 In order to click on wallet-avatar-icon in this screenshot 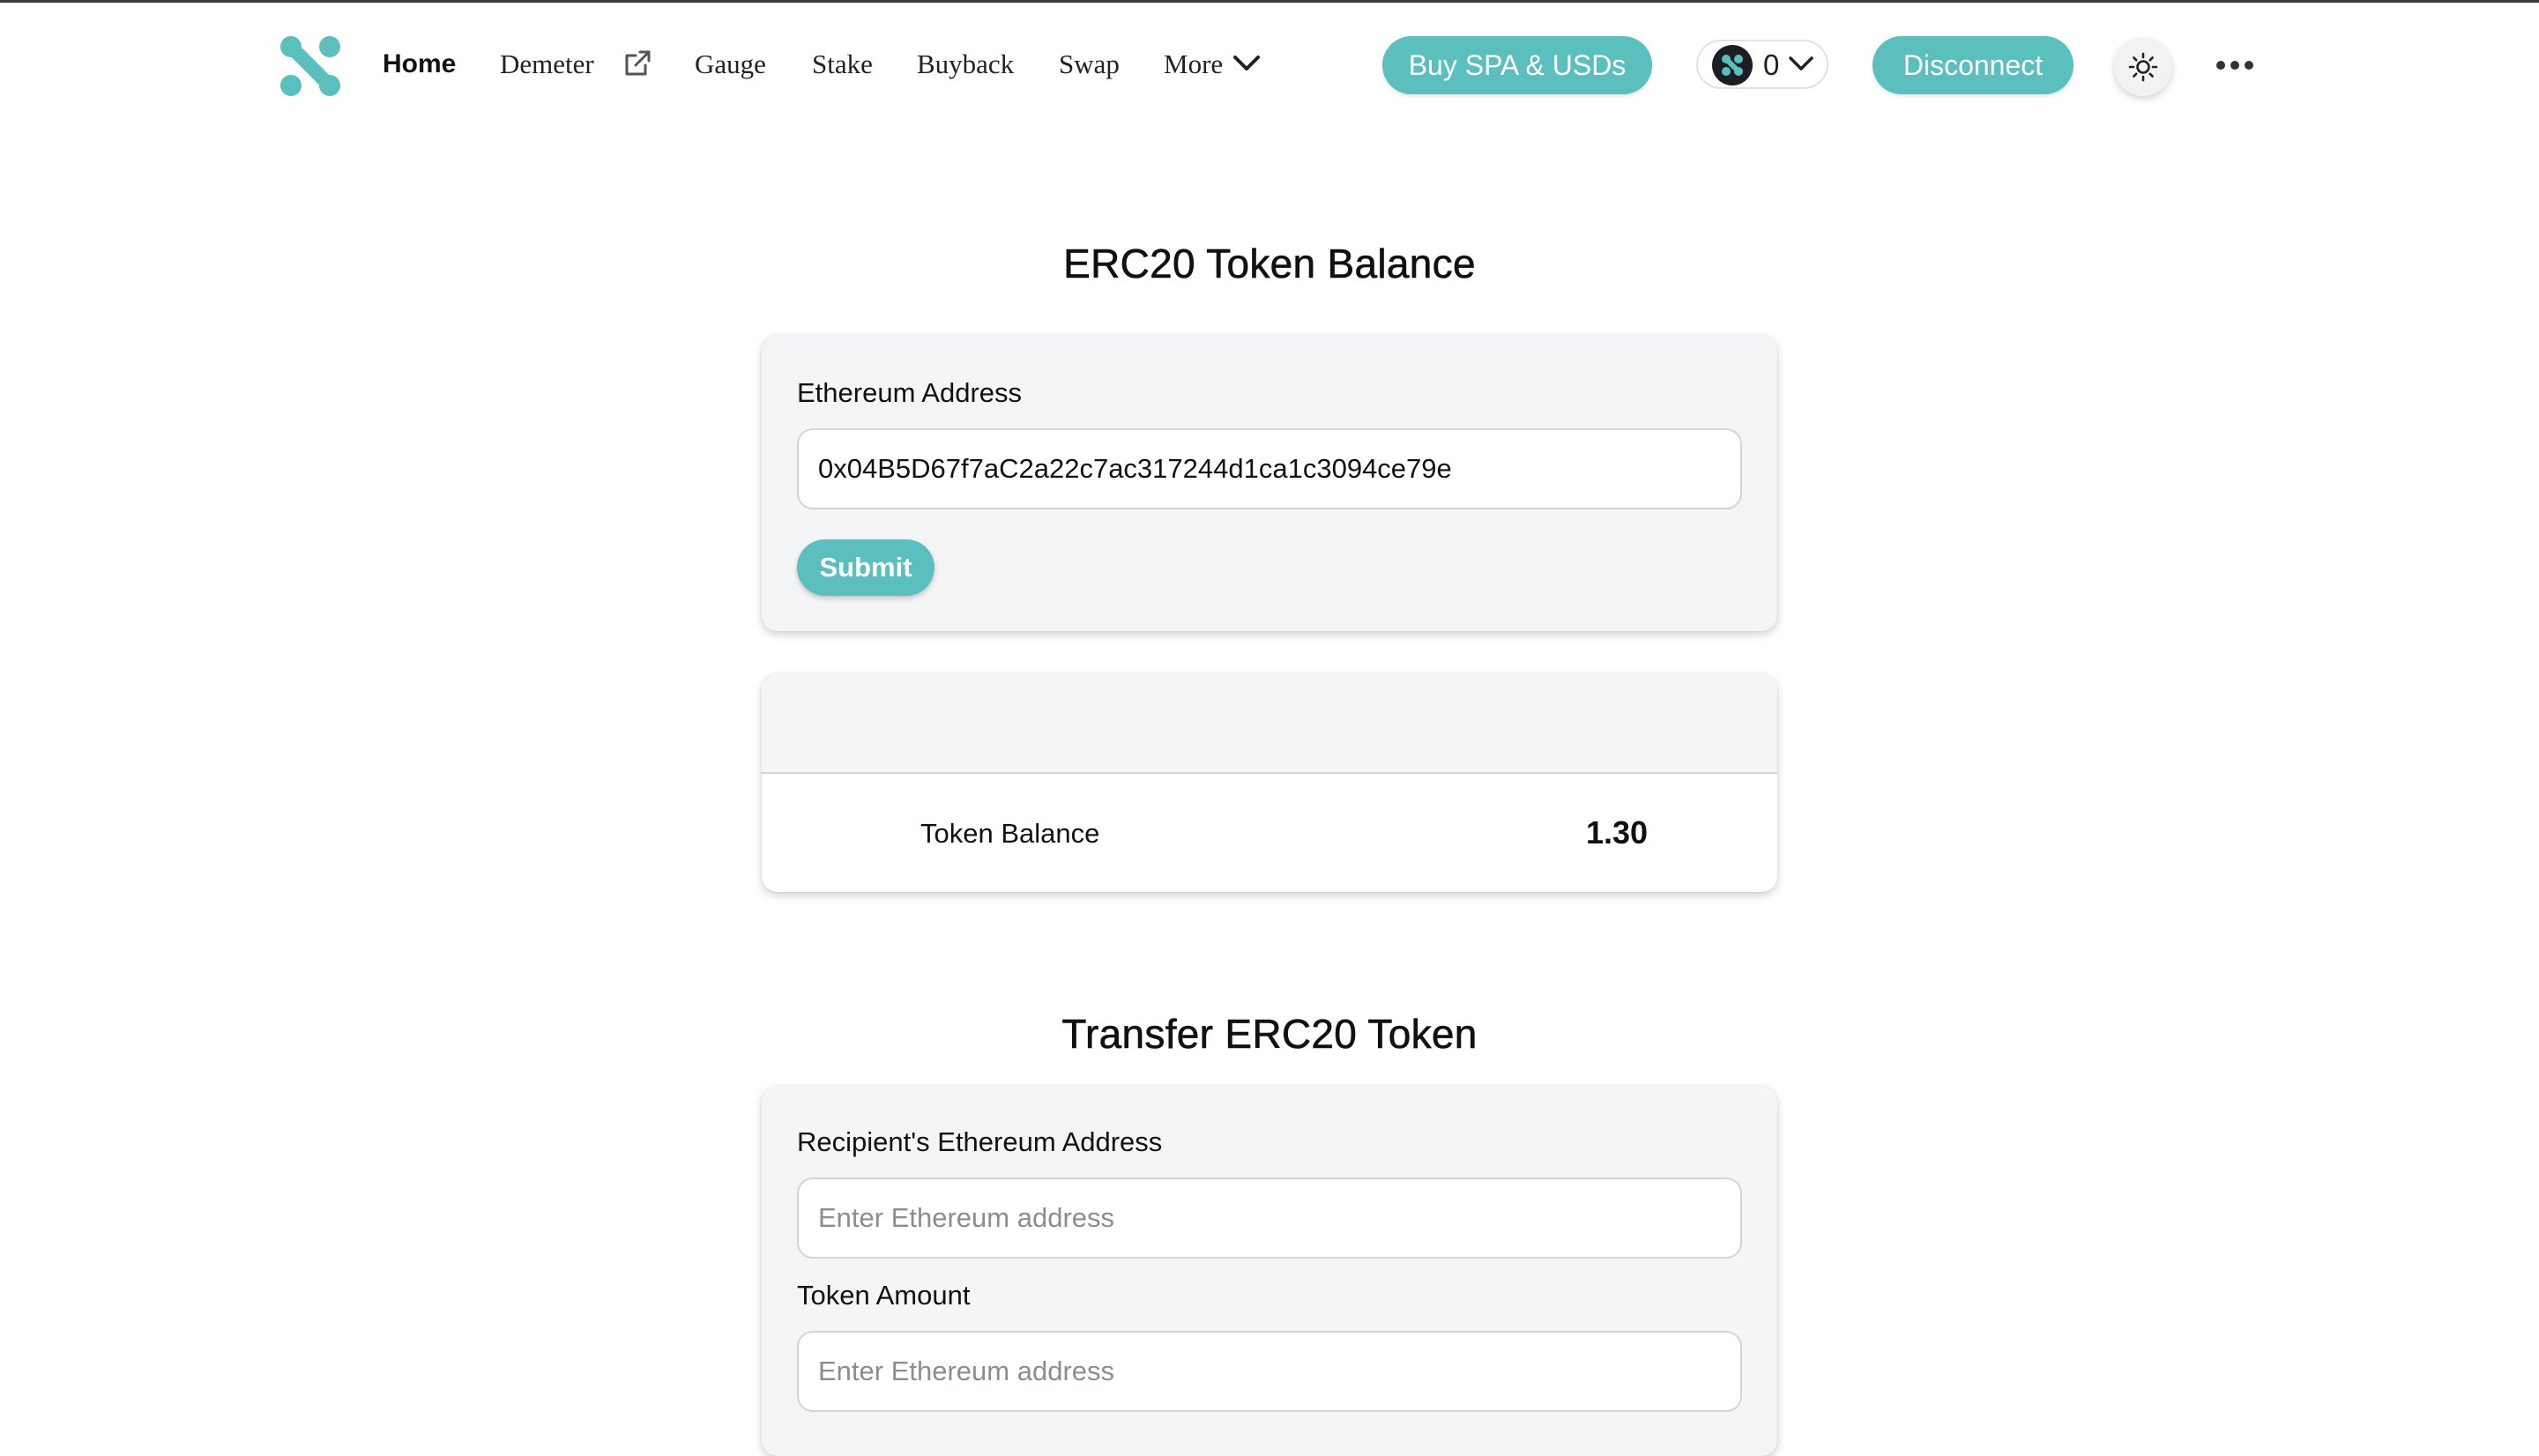, I will do `click(1732, 65)`.